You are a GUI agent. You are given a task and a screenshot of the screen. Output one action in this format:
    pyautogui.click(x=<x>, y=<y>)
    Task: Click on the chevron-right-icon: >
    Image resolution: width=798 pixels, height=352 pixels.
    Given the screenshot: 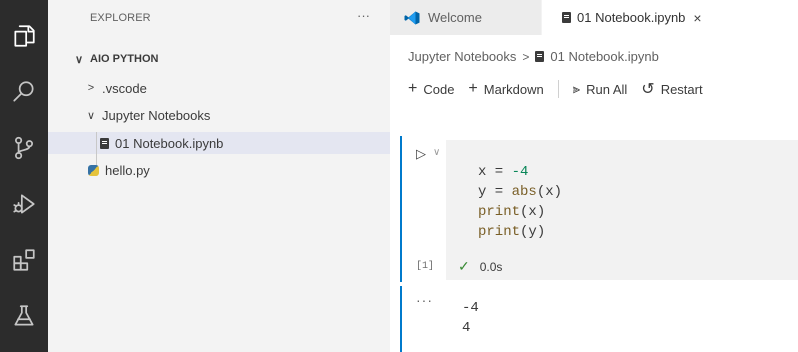 What is the action you would take?
    pyautogui.click(x=91, y=88)
    